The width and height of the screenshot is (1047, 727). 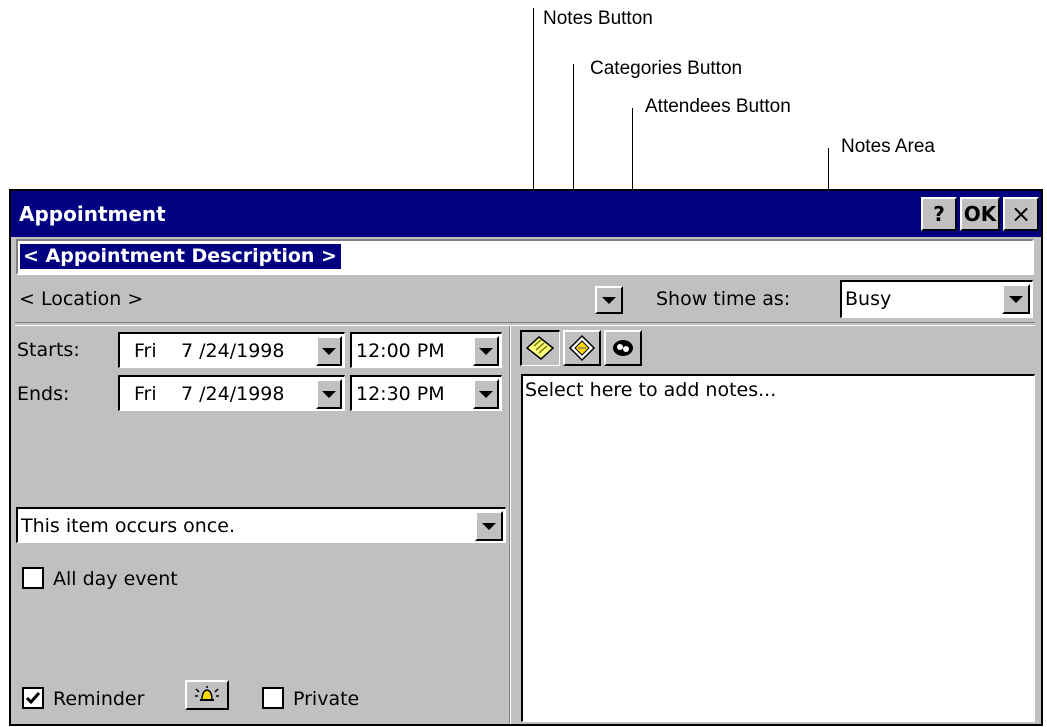 I want to click on show-time-as-value: Busy, so click(x=868, y=299).